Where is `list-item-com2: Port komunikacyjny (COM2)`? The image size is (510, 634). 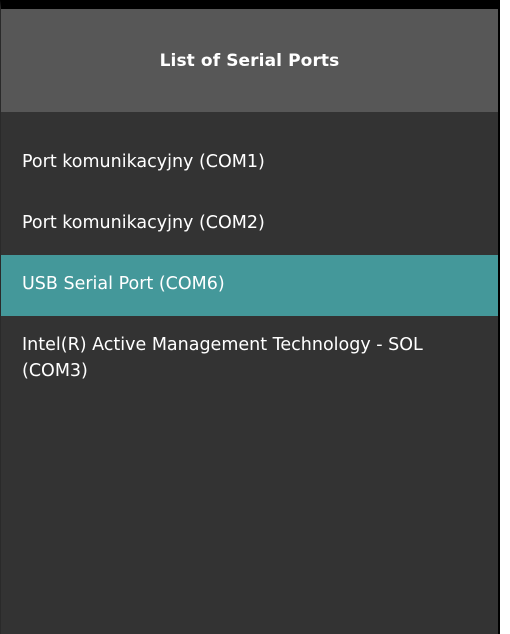 list-item-com2: Port komunikacyjny (COM2) is located at coordinates (249, 224).